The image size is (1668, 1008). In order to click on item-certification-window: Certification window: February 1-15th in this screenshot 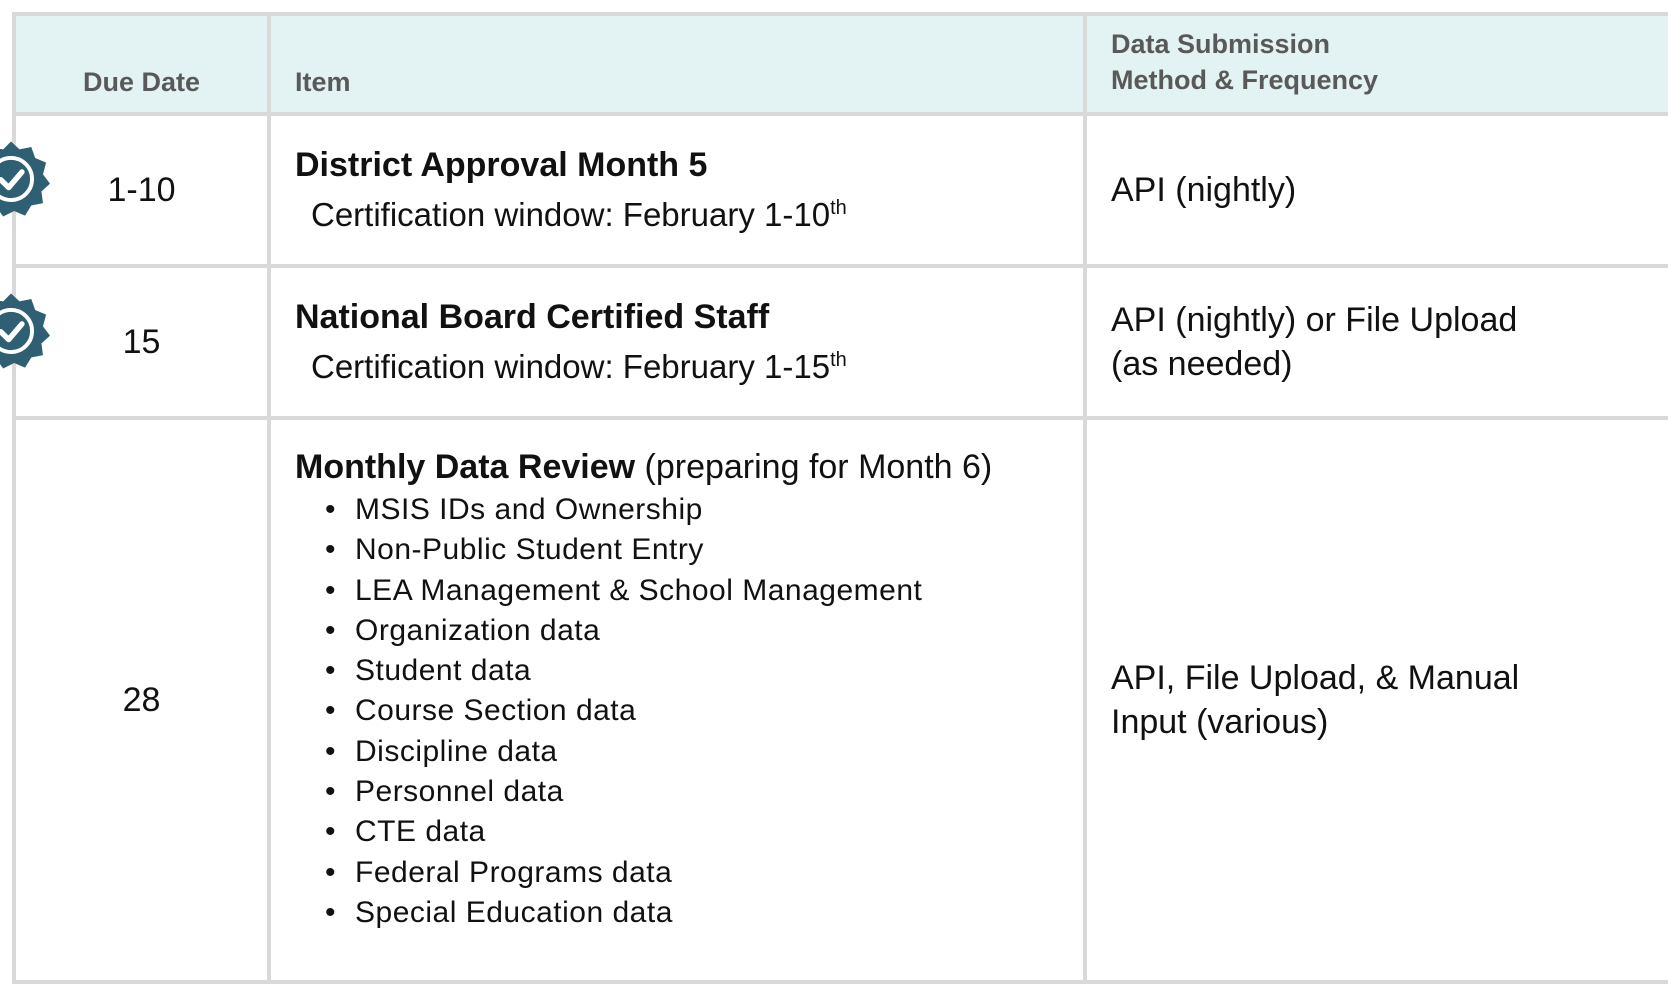, I will do `click(684, 363)`.